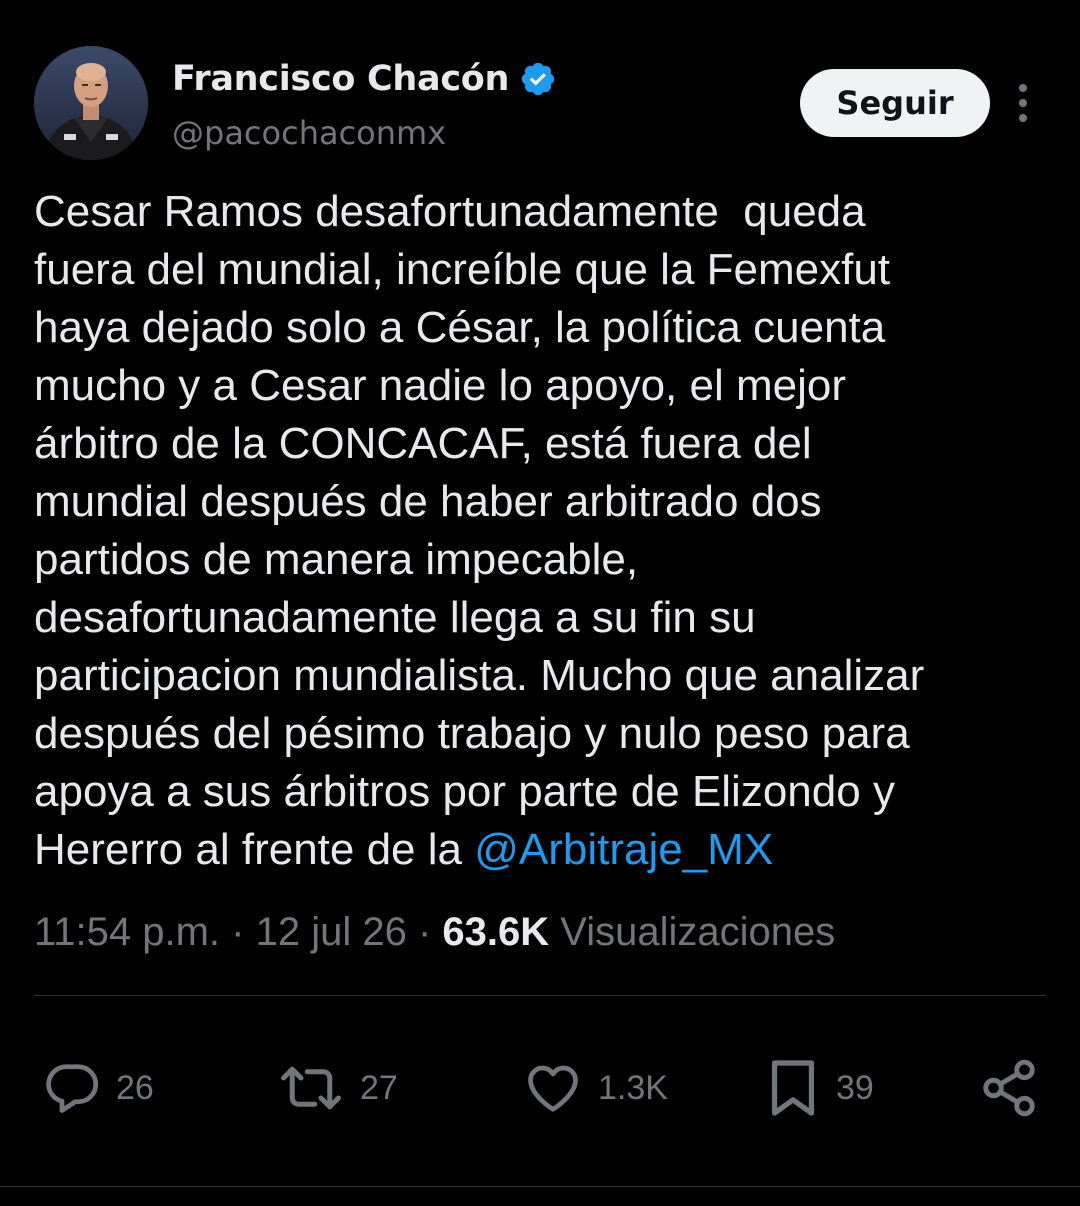 Image resolution: width=1080 pixels, height=1206 pixels. Describe the element at coordinates (440, 385) in the screenshot. I see `tweet-line: mucho y a Cesar nadie lo apoyo, el mejor` at that location.